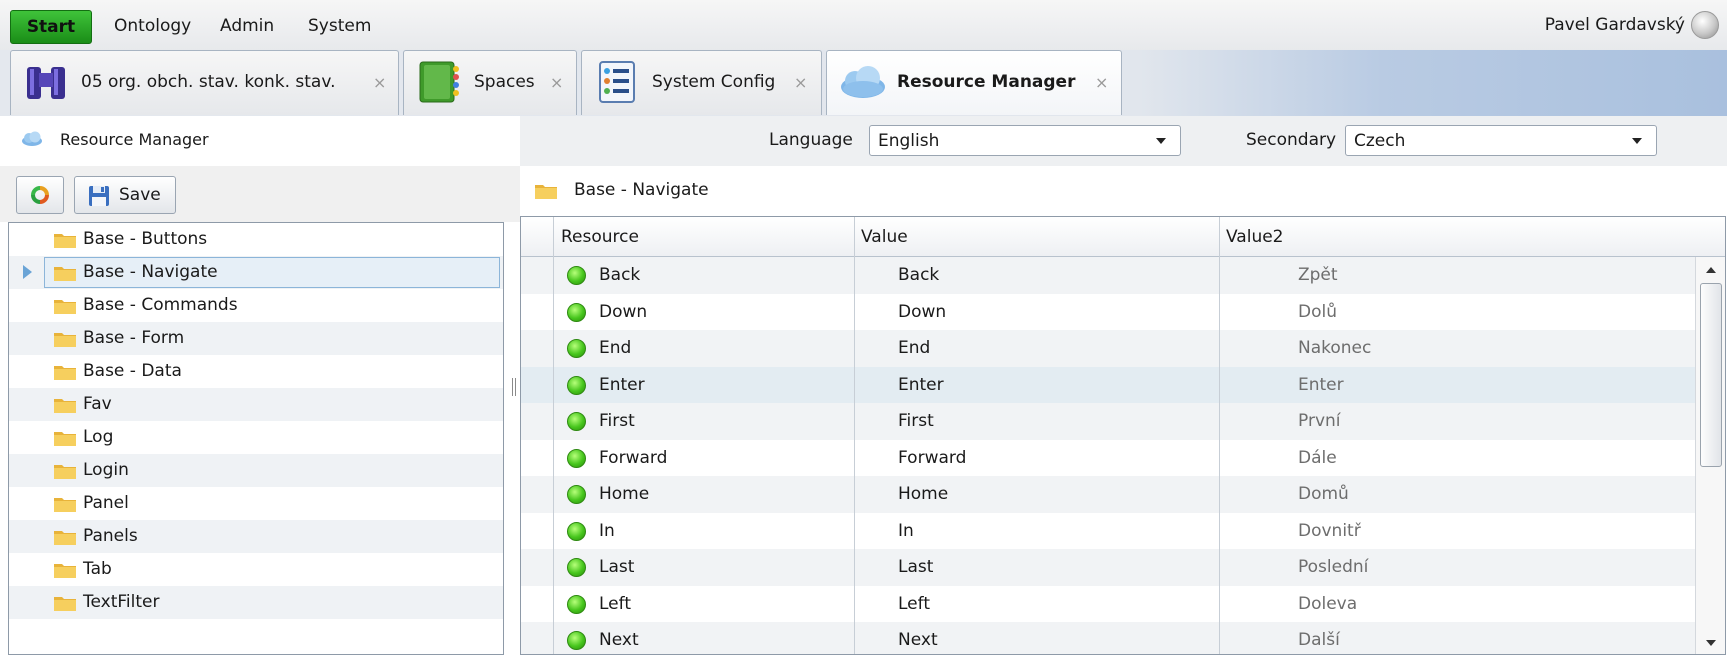 Image resolution: width=1727 pixels, height=655 pixels. What do you see at coordinates (1323, 494) in the screenshot?
I see `cell-value2: Domů` at bounding box center [1323, 494].